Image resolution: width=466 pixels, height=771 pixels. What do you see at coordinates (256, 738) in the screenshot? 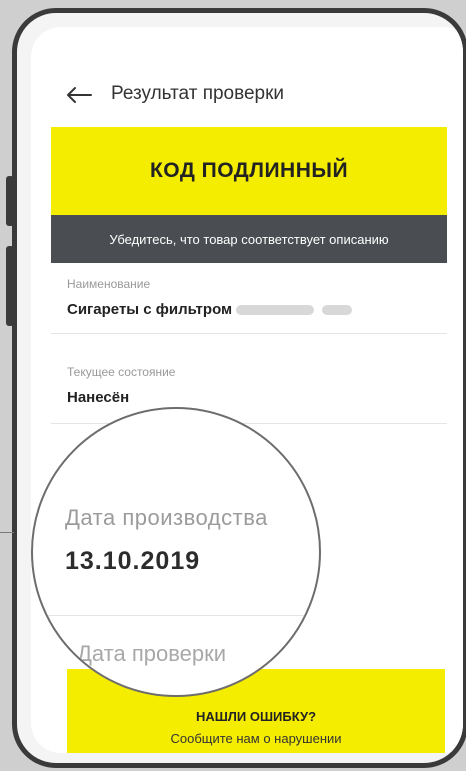
I see `report-error-subtitle: Сообщите нам о нарушении` at bounding box center [256, 738].